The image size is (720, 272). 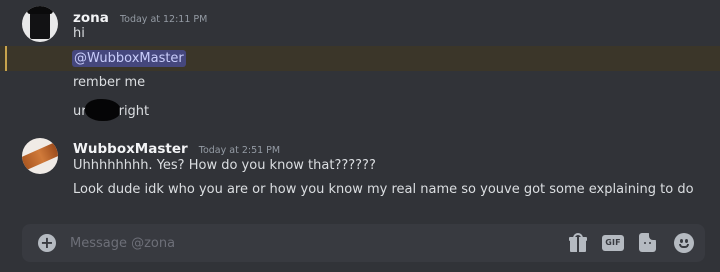 What do you see at coordinates (130, 149) in the screenshot?
I see `username: WubboxMaster` at bounding box center [130, 149].